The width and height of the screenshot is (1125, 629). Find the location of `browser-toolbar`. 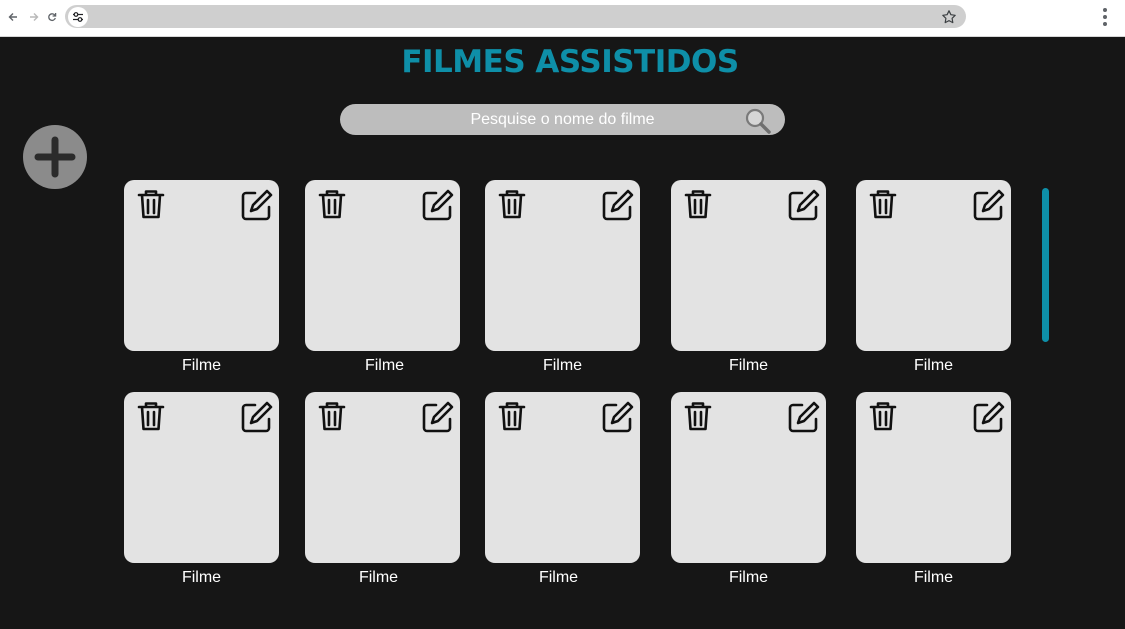

browser-toolbar is located at coordinates (562, 18).